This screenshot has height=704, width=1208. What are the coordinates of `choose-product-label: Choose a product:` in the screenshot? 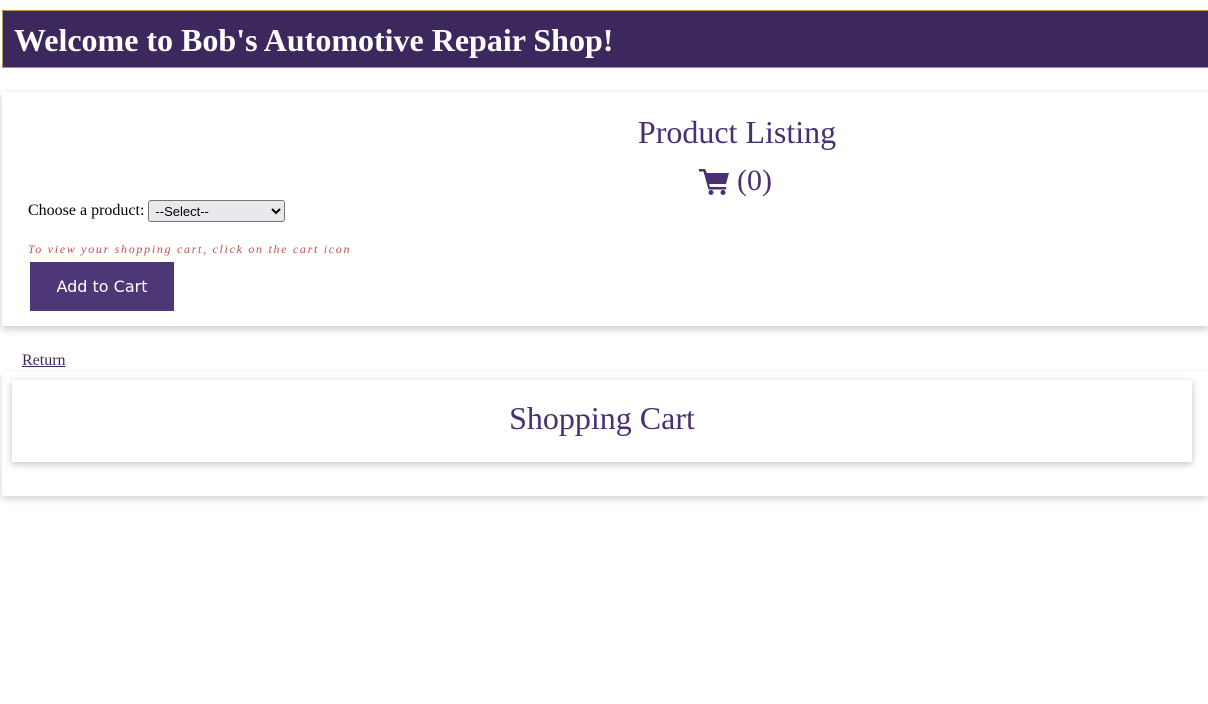 It's located at (86, 210).